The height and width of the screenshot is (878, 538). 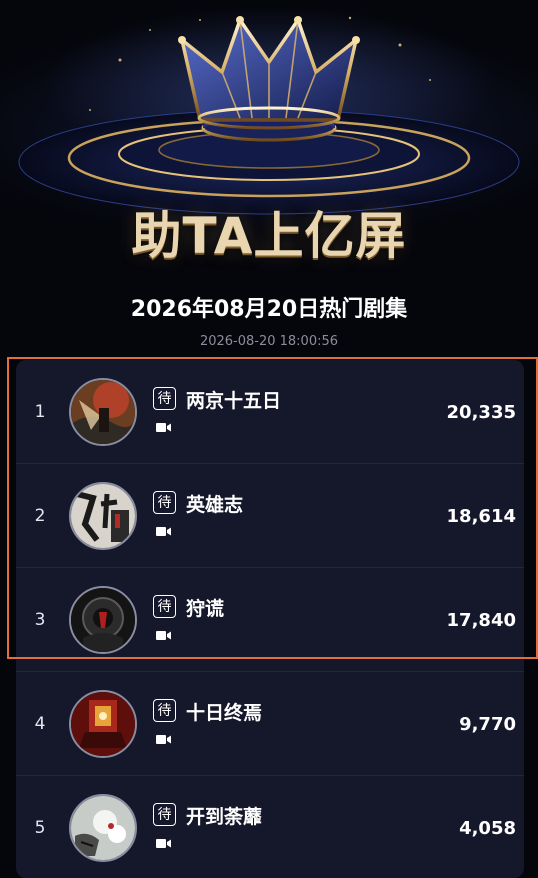 I want to click on rank-number: 4, so click(x=40, y=724).